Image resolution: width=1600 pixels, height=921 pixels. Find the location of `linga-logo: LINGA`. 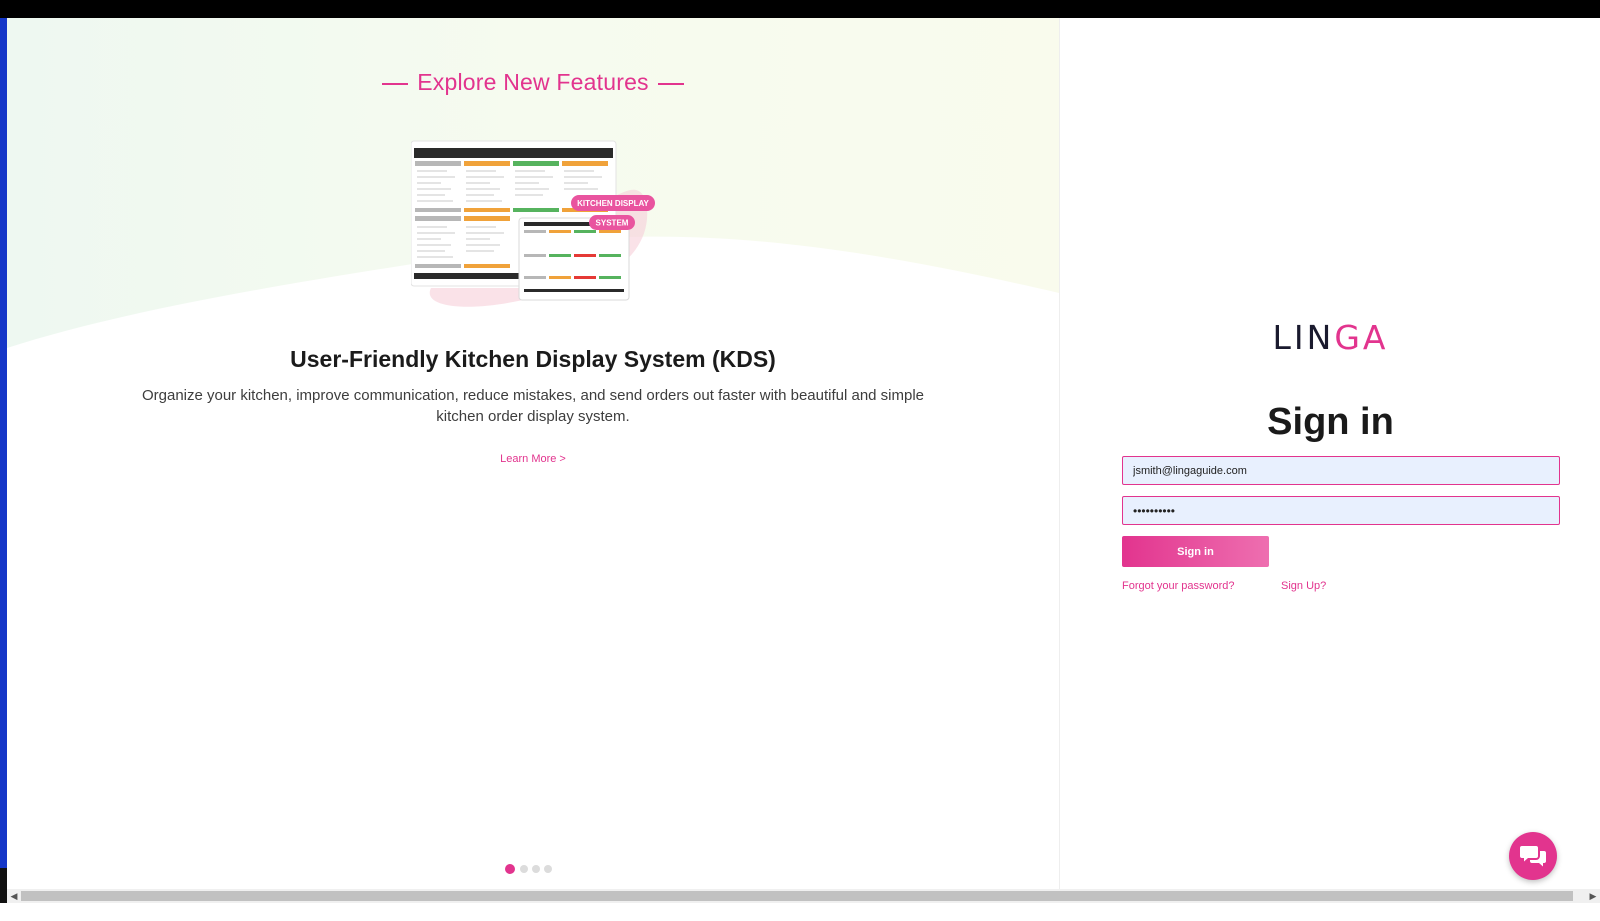

linga-logo: LINGA is located at coordinates (1330, 337).